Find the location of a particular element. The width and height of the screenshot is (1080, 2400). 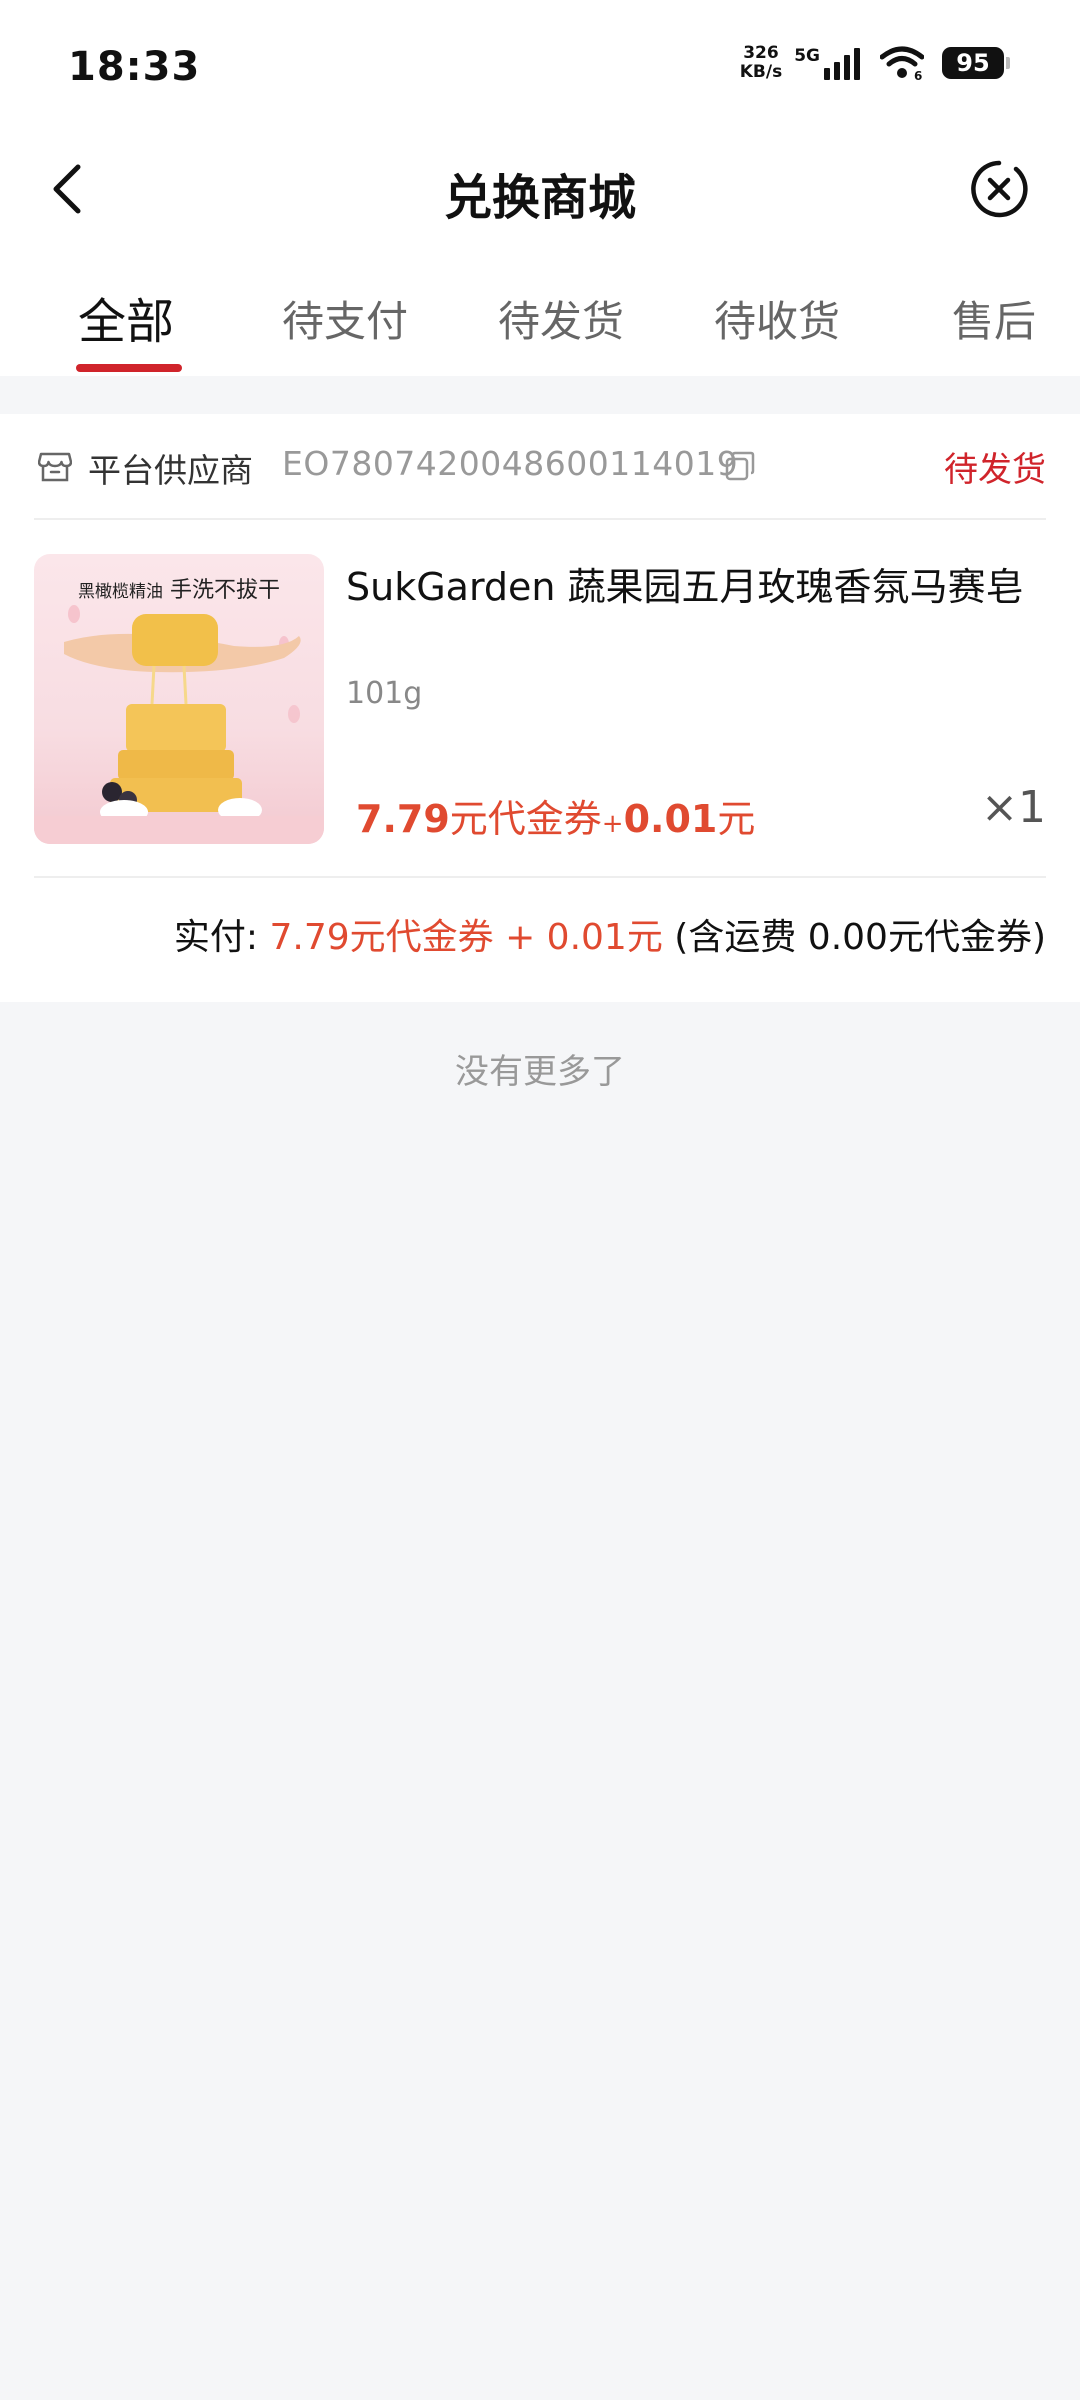

tab-pending-shipment: 待发货 is located at coordinates (561, 318).